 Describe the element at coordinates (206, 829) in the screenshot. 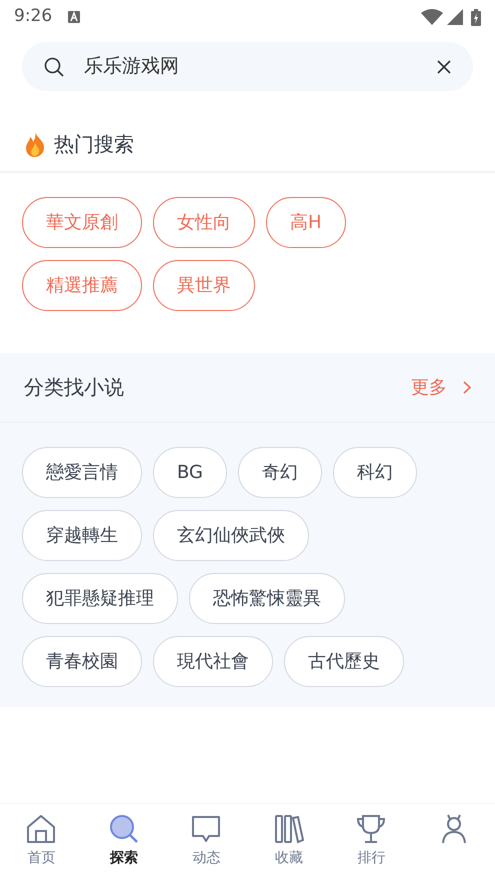

I see `chat-icon` at that location.